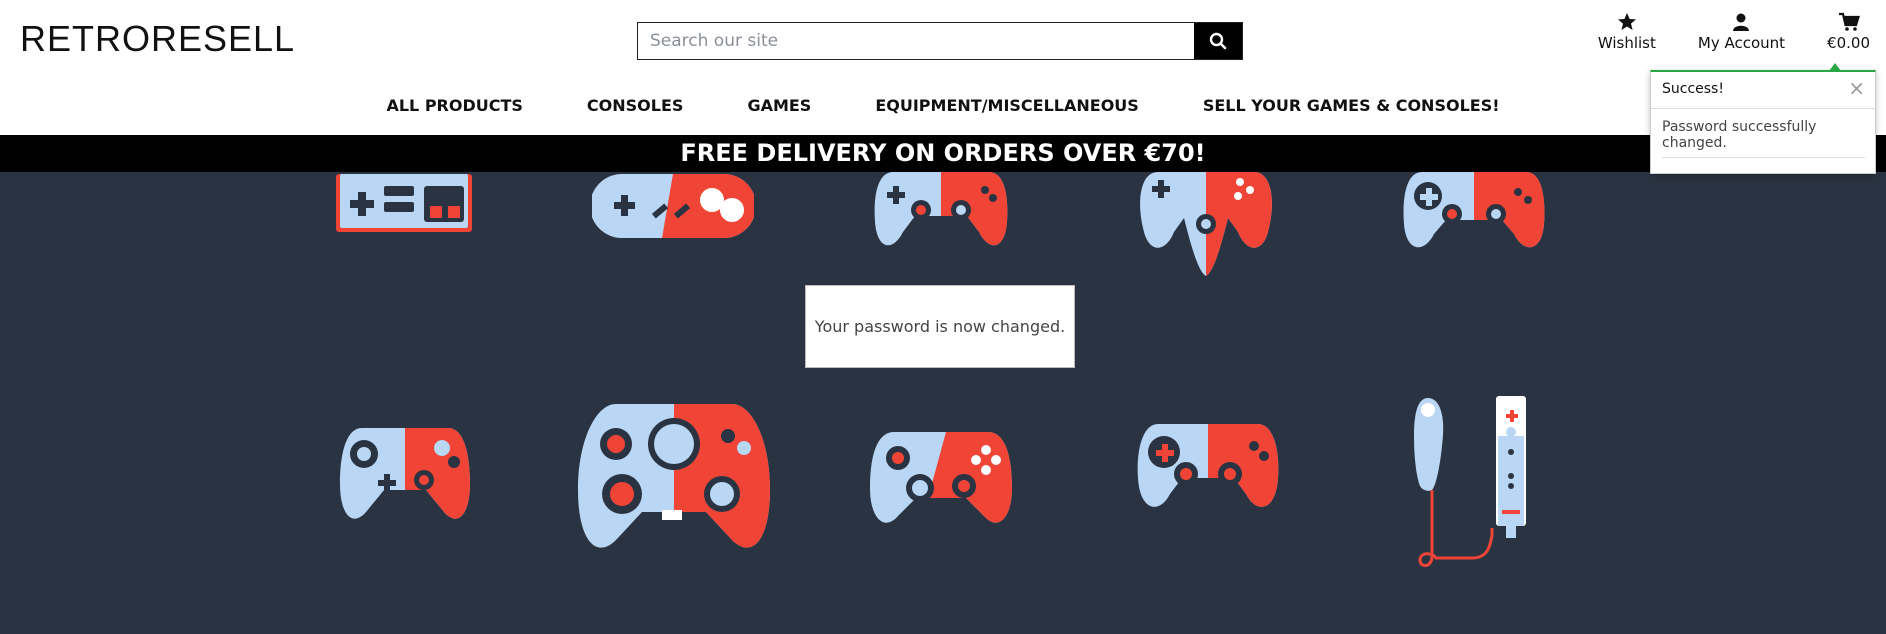 This screenshot has width=1886, height=634. I want to click on star-icon, so click(1626, 21).